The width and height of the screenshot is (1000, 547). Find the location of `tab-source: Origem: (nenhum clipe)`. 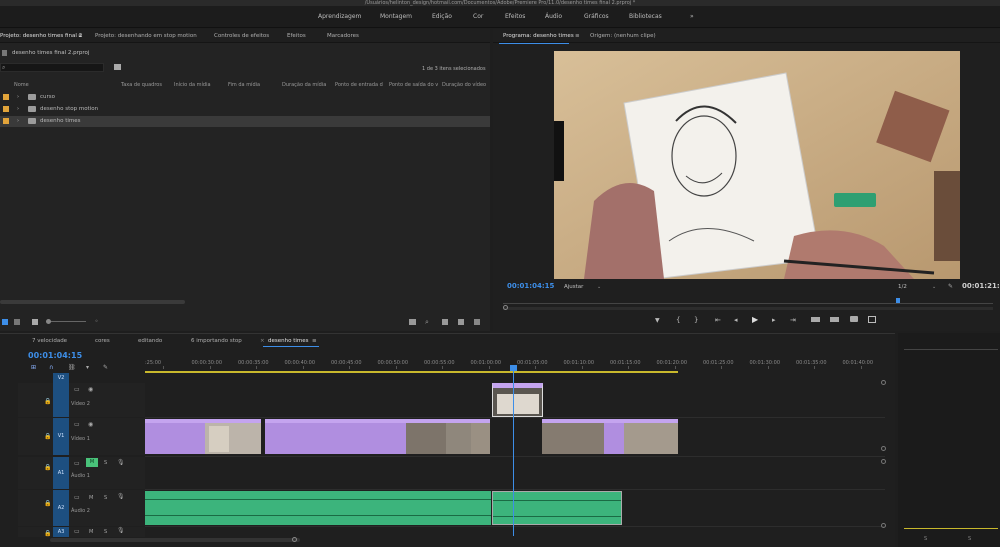

tab-source: Origem: (nenhum clipe) is located at coordinates (623, 36).